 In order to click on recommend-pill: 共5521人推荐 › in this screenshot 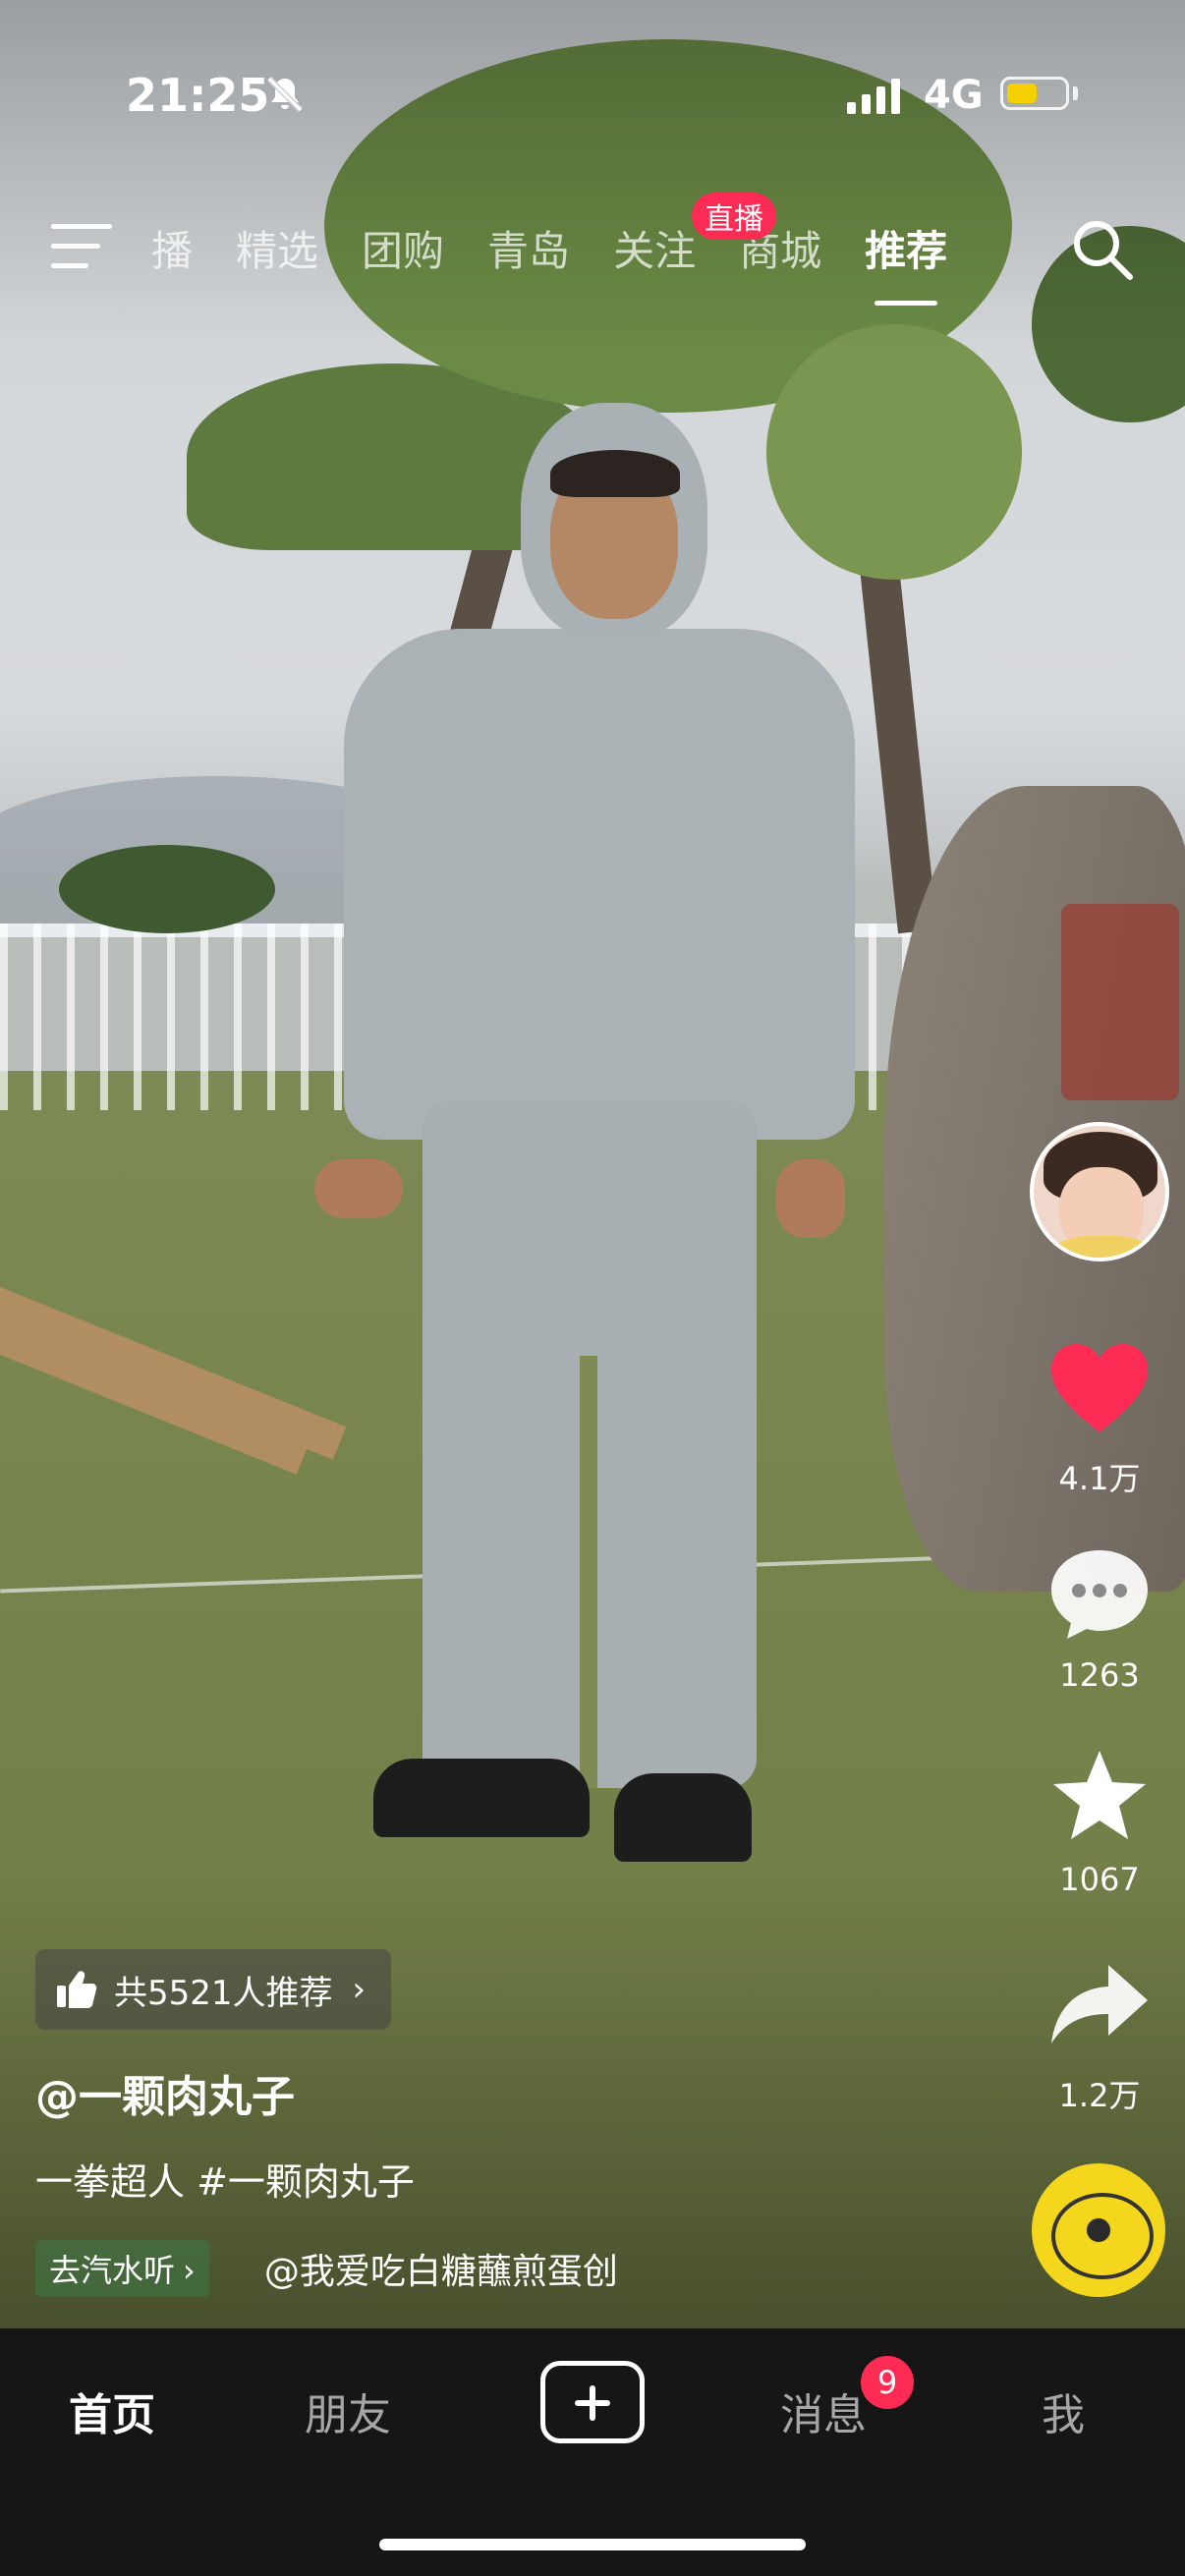, I will do `click(214, 1989)`.